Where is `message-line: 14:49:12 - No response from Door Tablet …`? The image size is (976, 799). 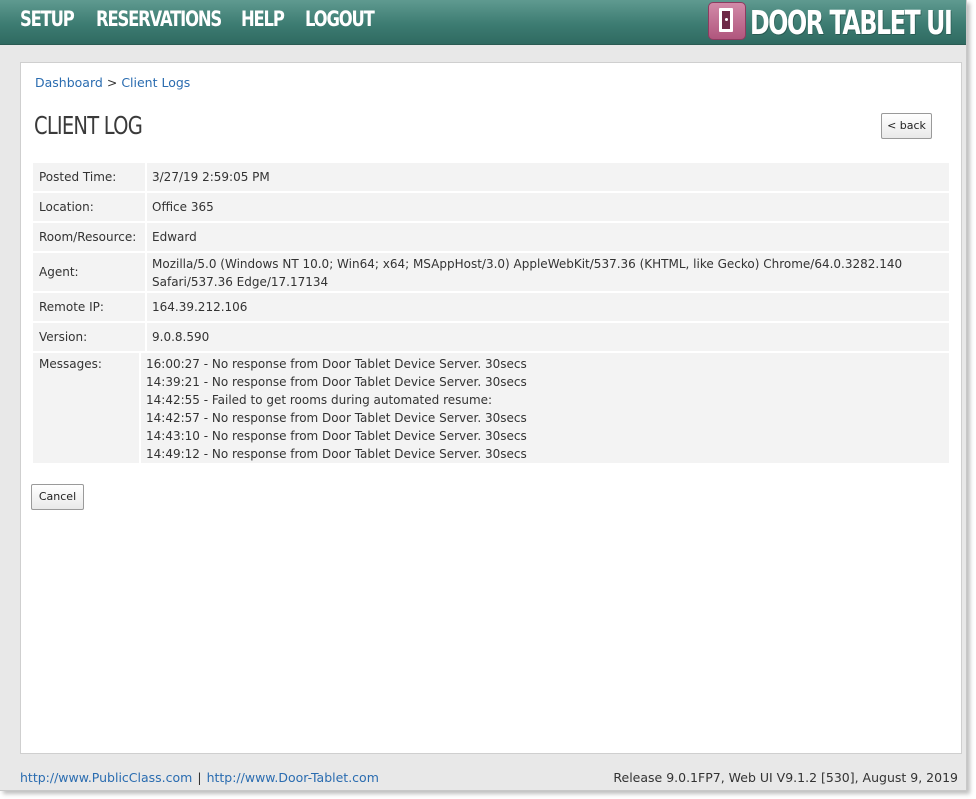
message-line: 14:49:12 - No response from Door Tablet … is located at coordinates (336, 454).